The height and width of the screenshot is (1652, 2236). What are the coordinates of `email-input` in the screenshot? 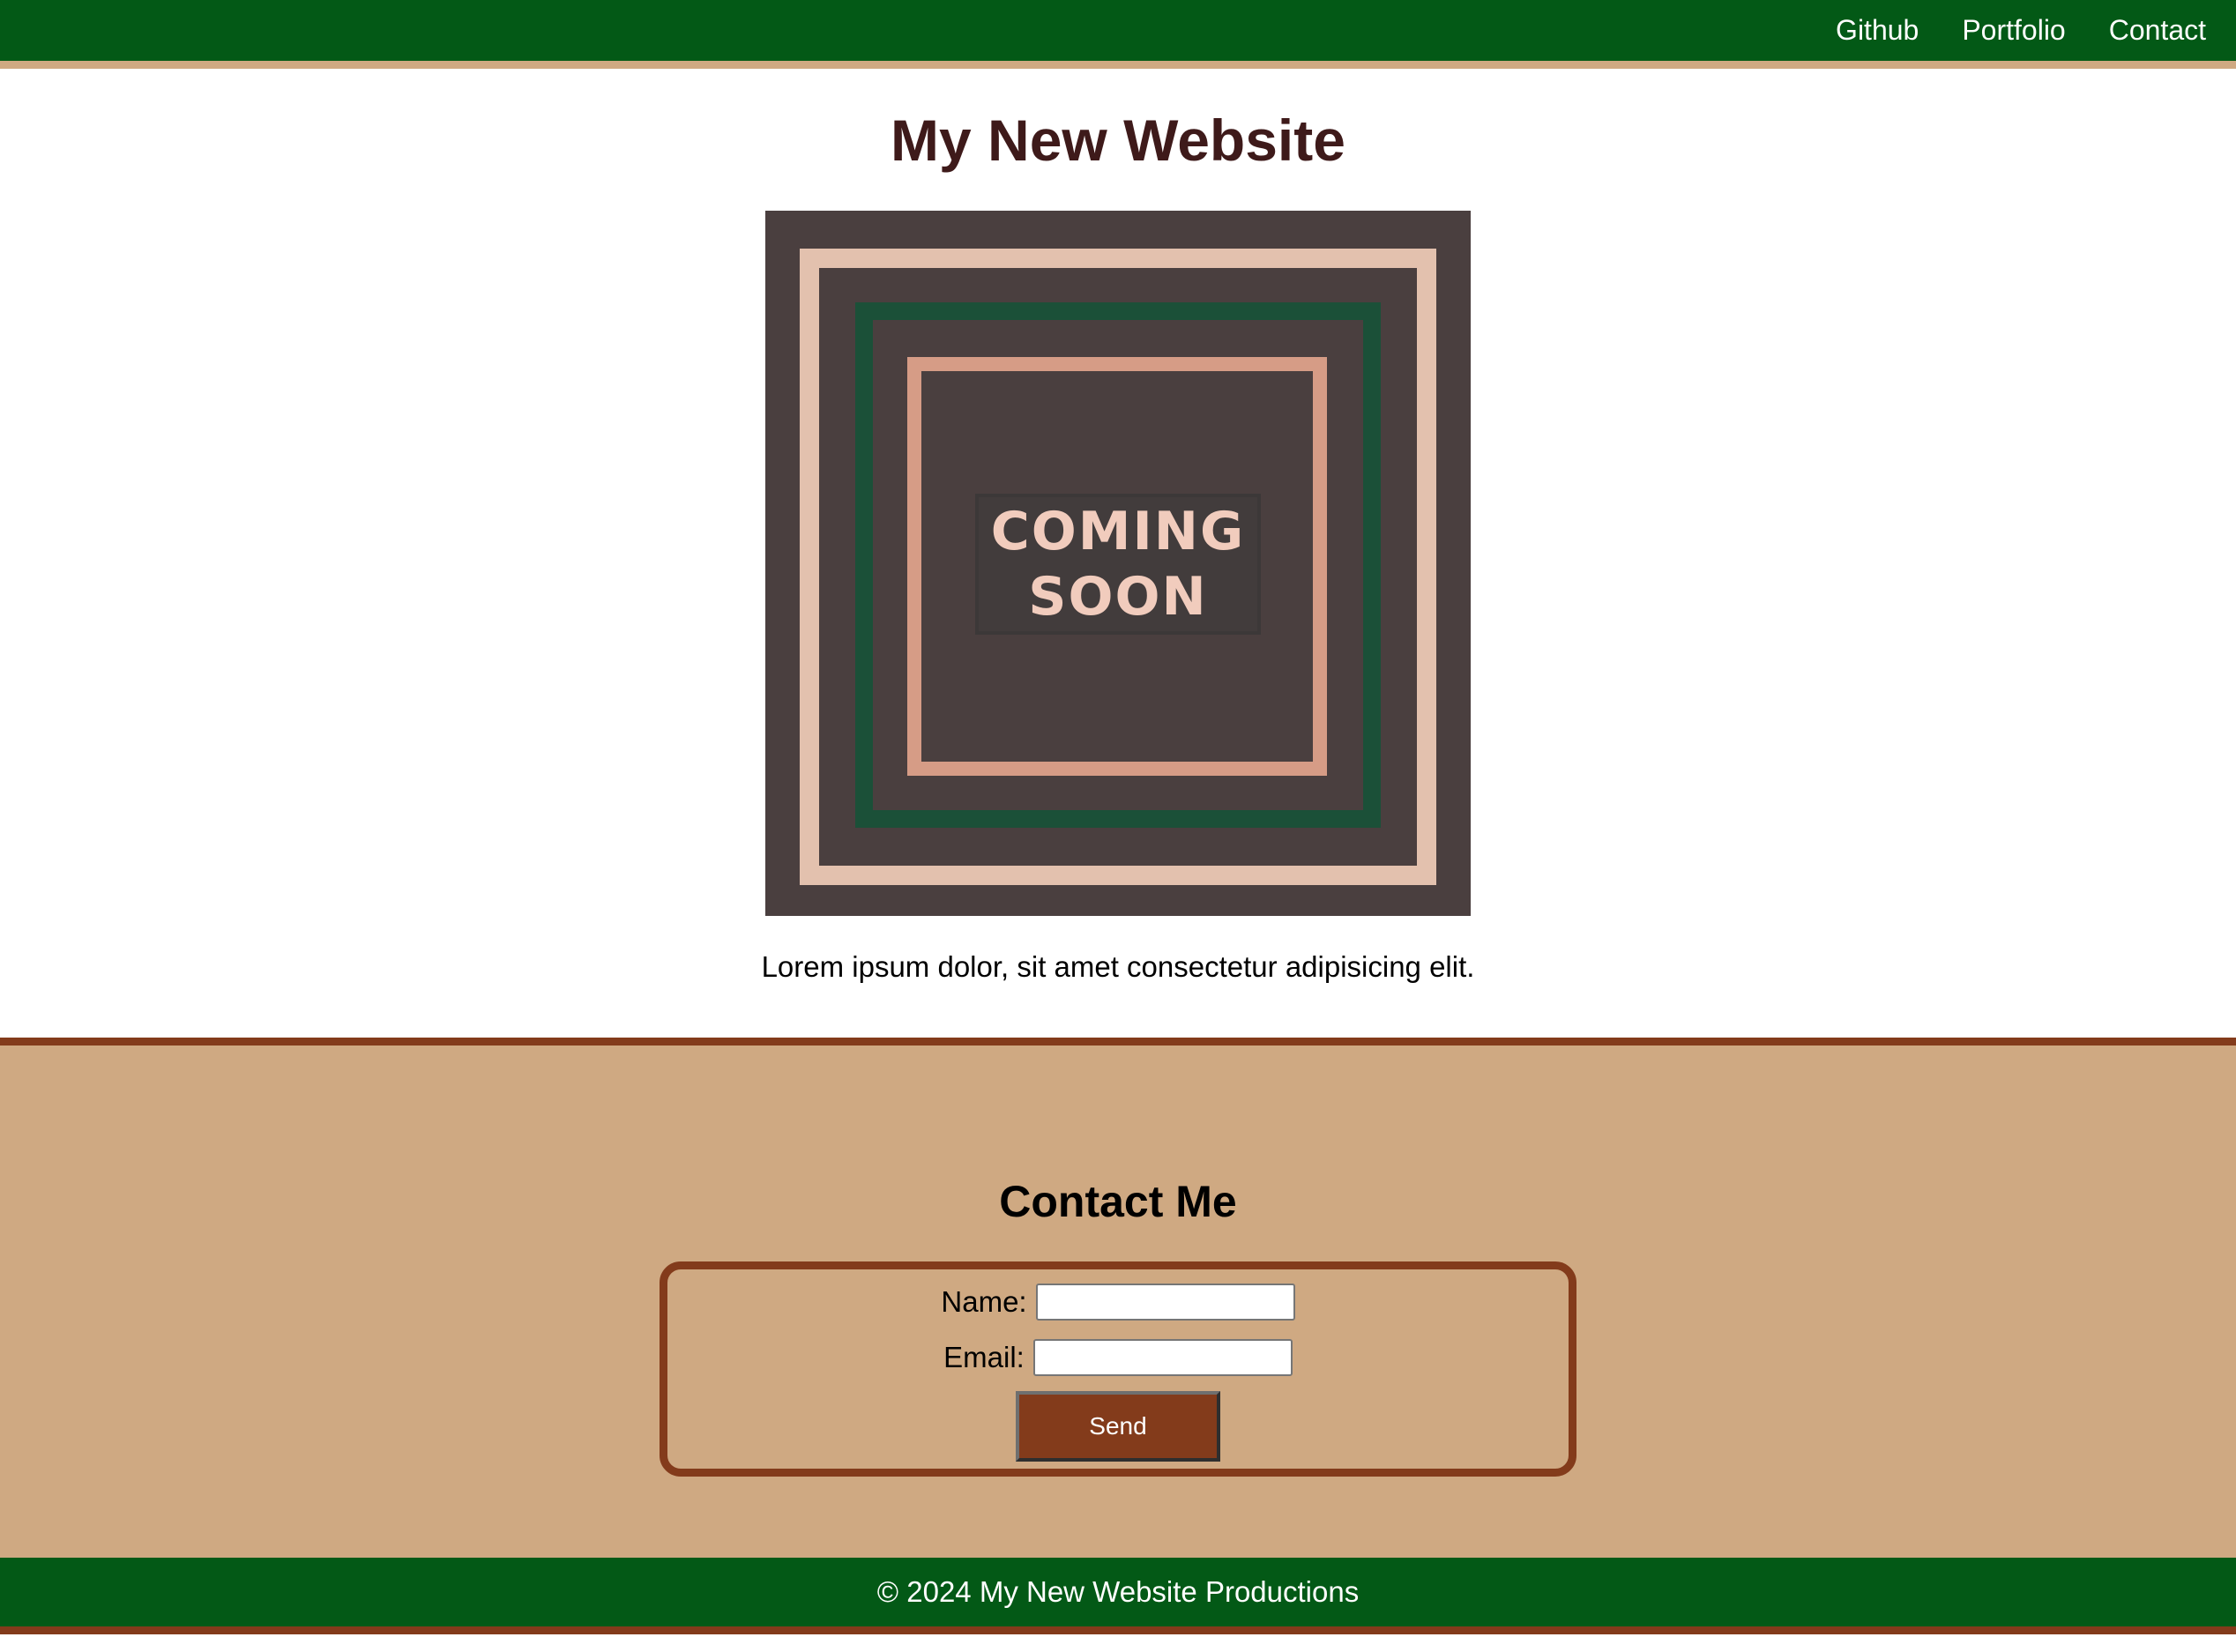 It's located at (1162, 1357).